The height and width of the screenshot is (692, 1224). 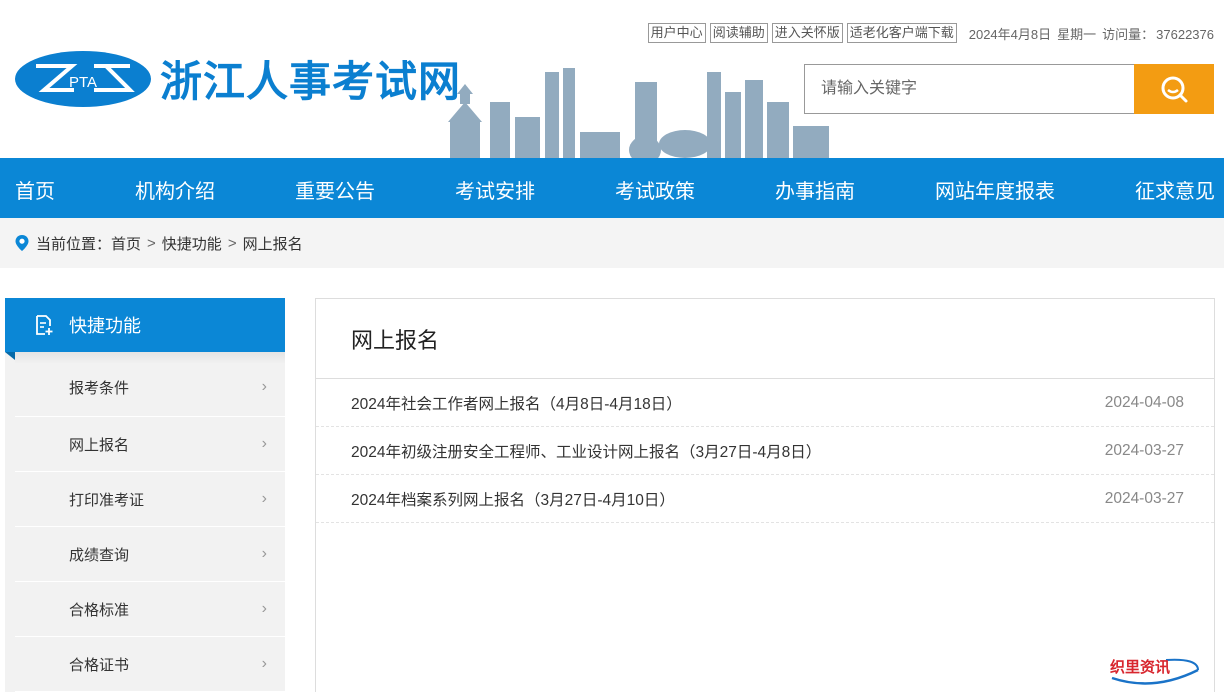 What do you see at coordinates (150, 609) in the screenshot?
I see `sidebar-item-pass-standard: 合格标准 ›` at bounding box center [150, 609].